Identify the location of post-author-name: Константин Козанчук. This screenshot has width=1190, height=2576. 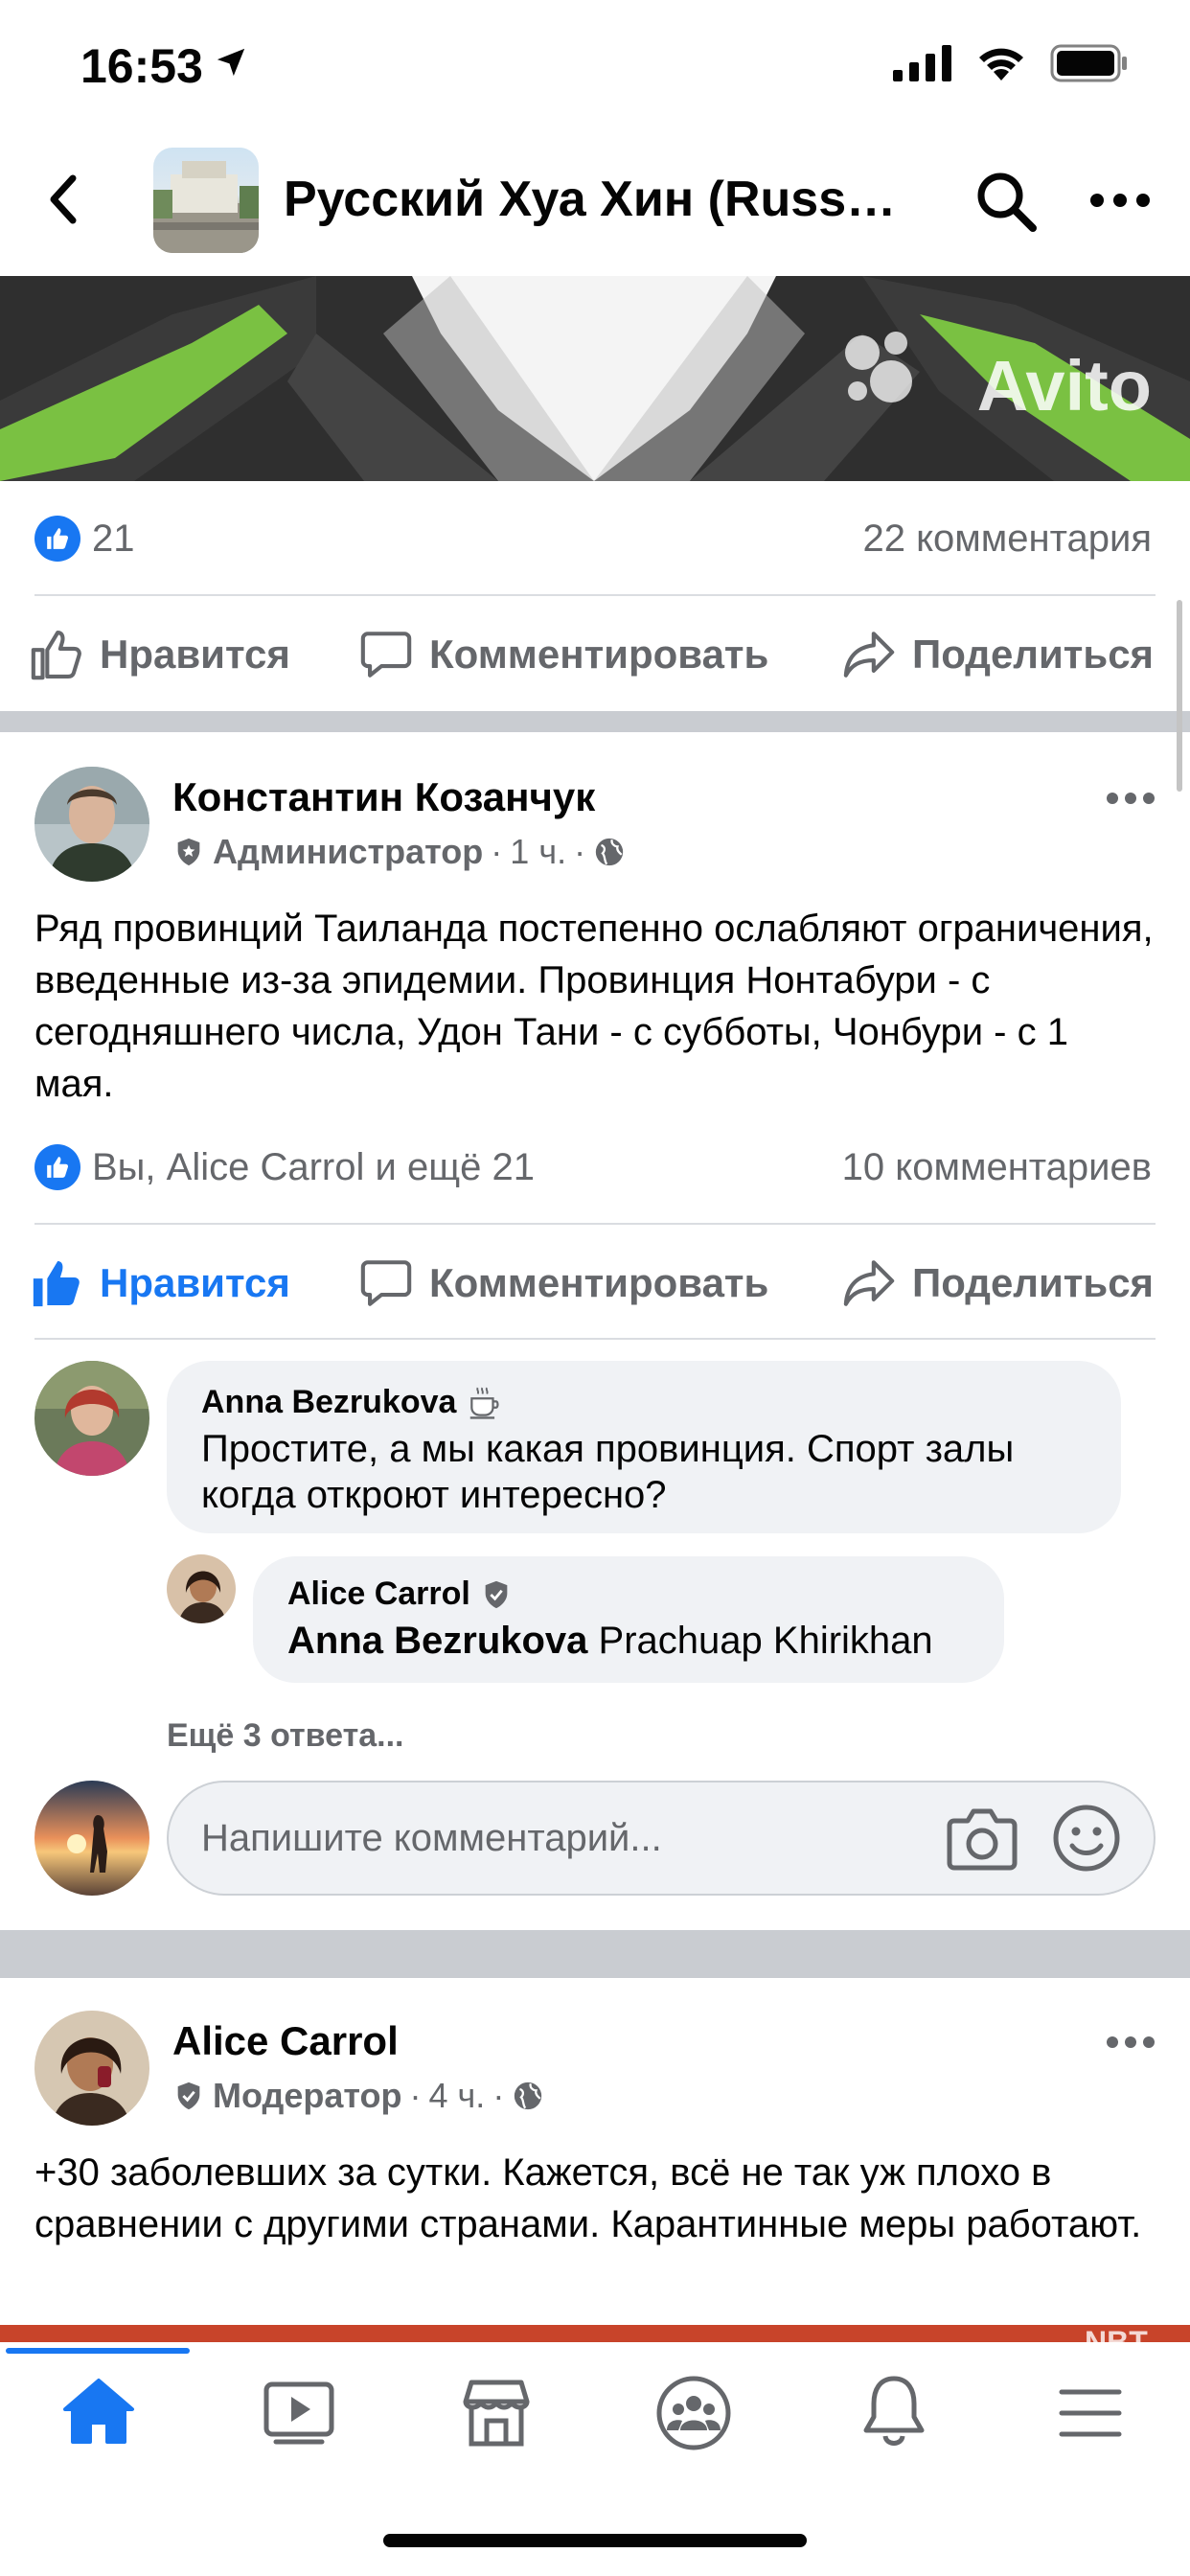
(383, 797).